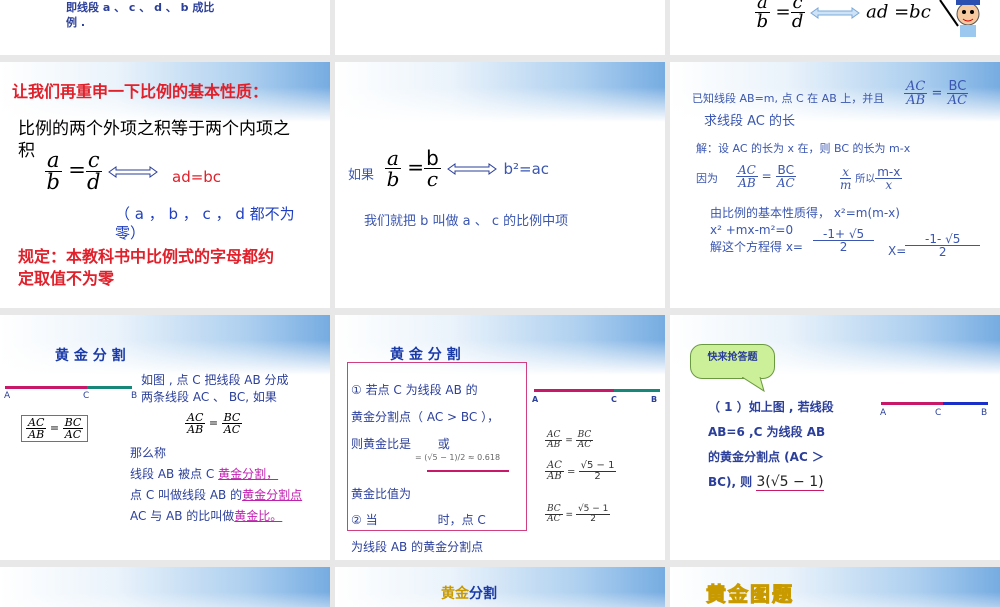  Describe the element at coordinates (215, 388) in the screenshot. I see `definition-text: 如图 , 点 C 把线段 AB 分成 两条线段 AC 、 BC, 如果` at that location.